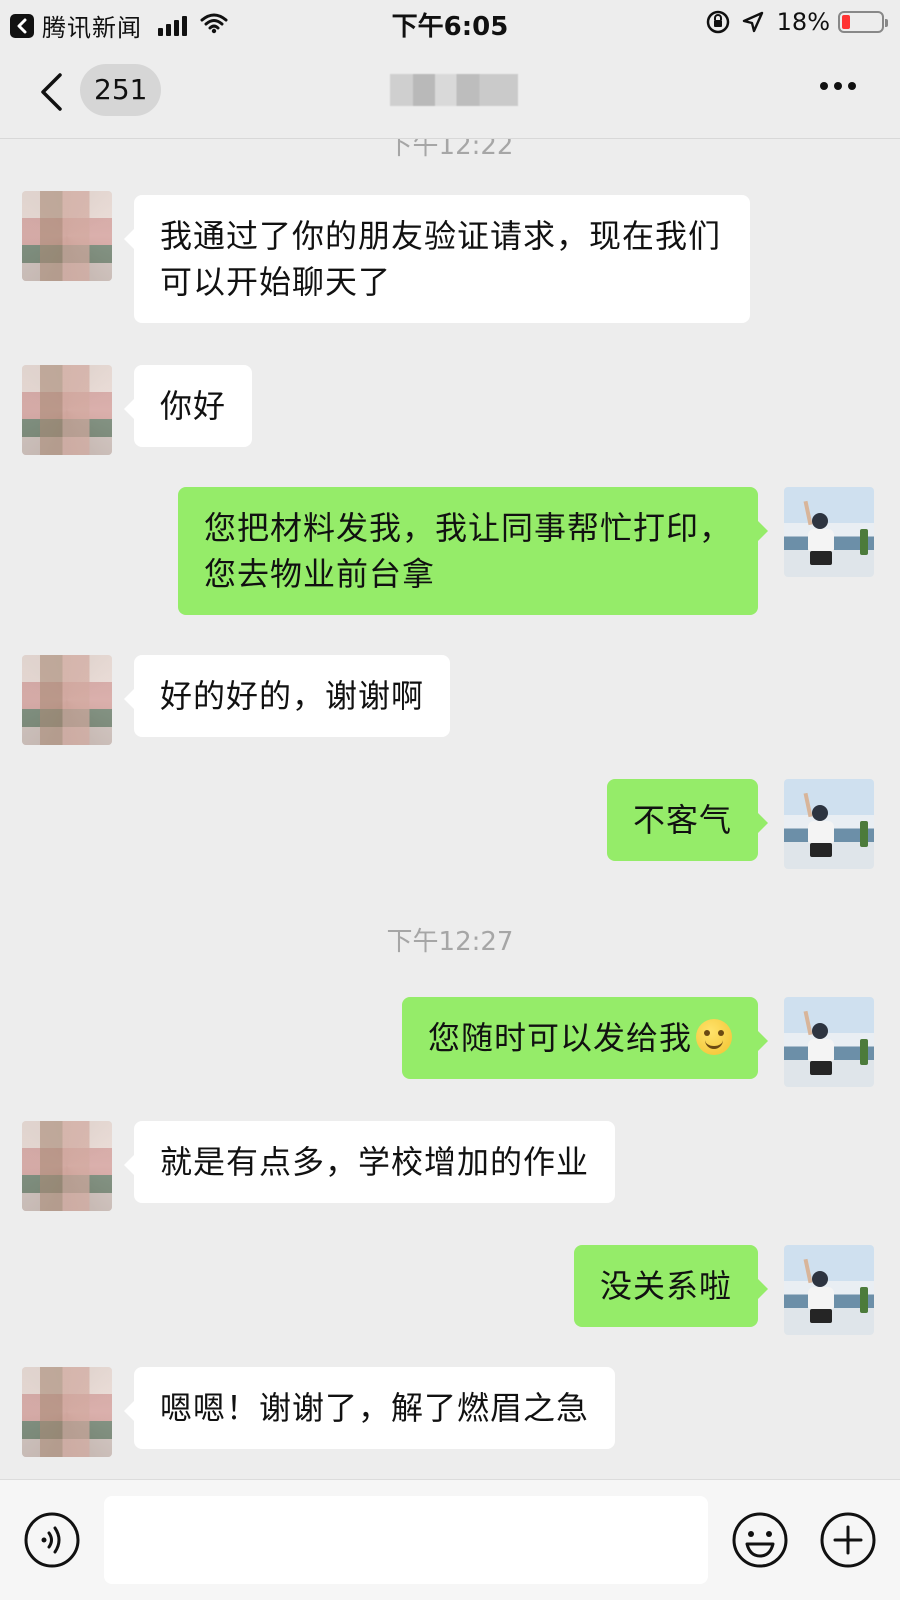  What do you see at coordinates (687, 820) in the screenshot?
I see `outgoing-message: 不客气` at bounding box center [687, 820].